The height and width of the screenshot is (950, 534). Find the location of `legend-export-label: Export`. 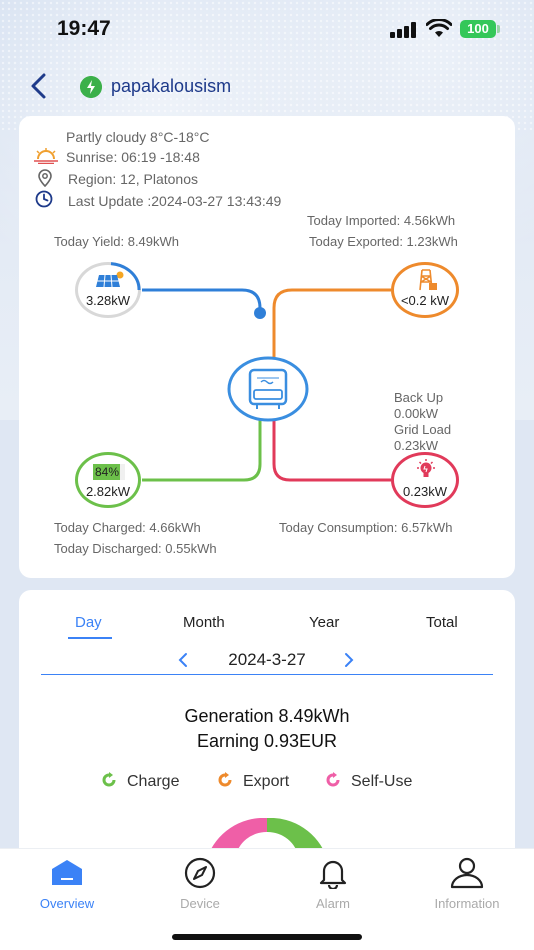

legend-export-label: Export is located at coordinates (266, 781).